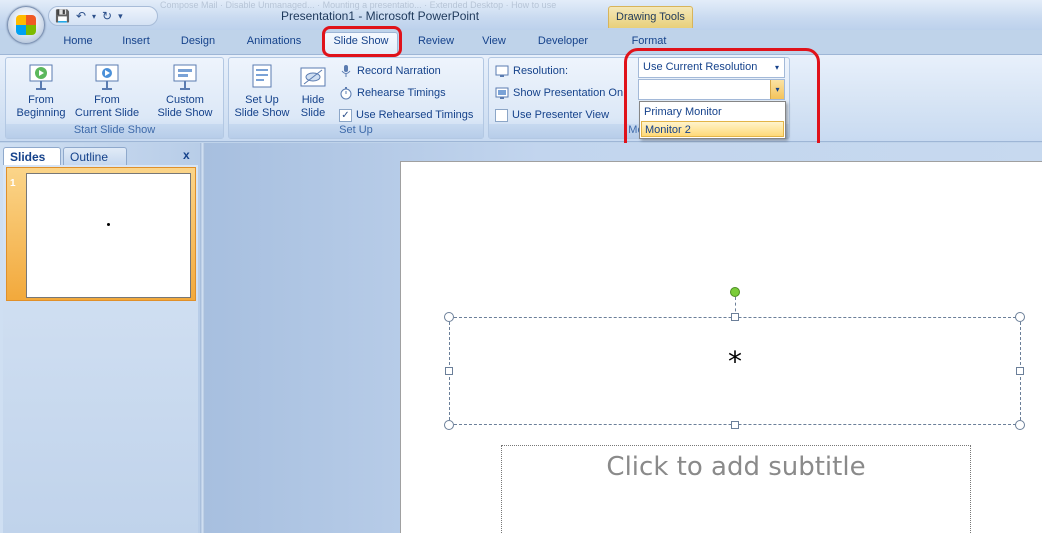 Image resolution: width=1042 pixels, height=533 pixels. I want to click on redo-icon: ↻, so click(107, 16).